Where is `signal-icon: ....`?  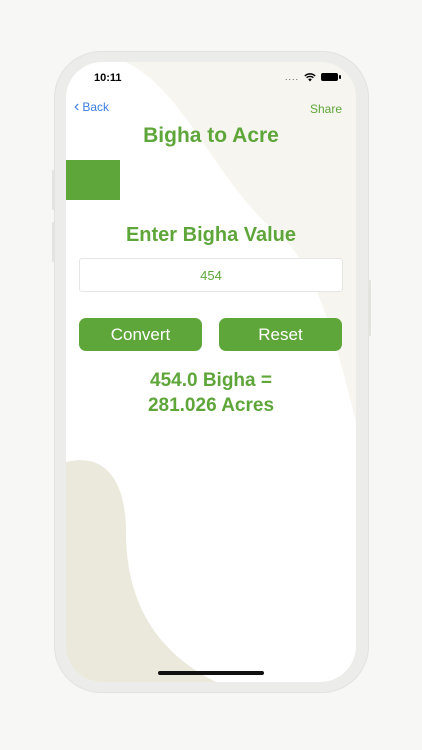
signal-icon: .... is located at coordinates (291, 77).